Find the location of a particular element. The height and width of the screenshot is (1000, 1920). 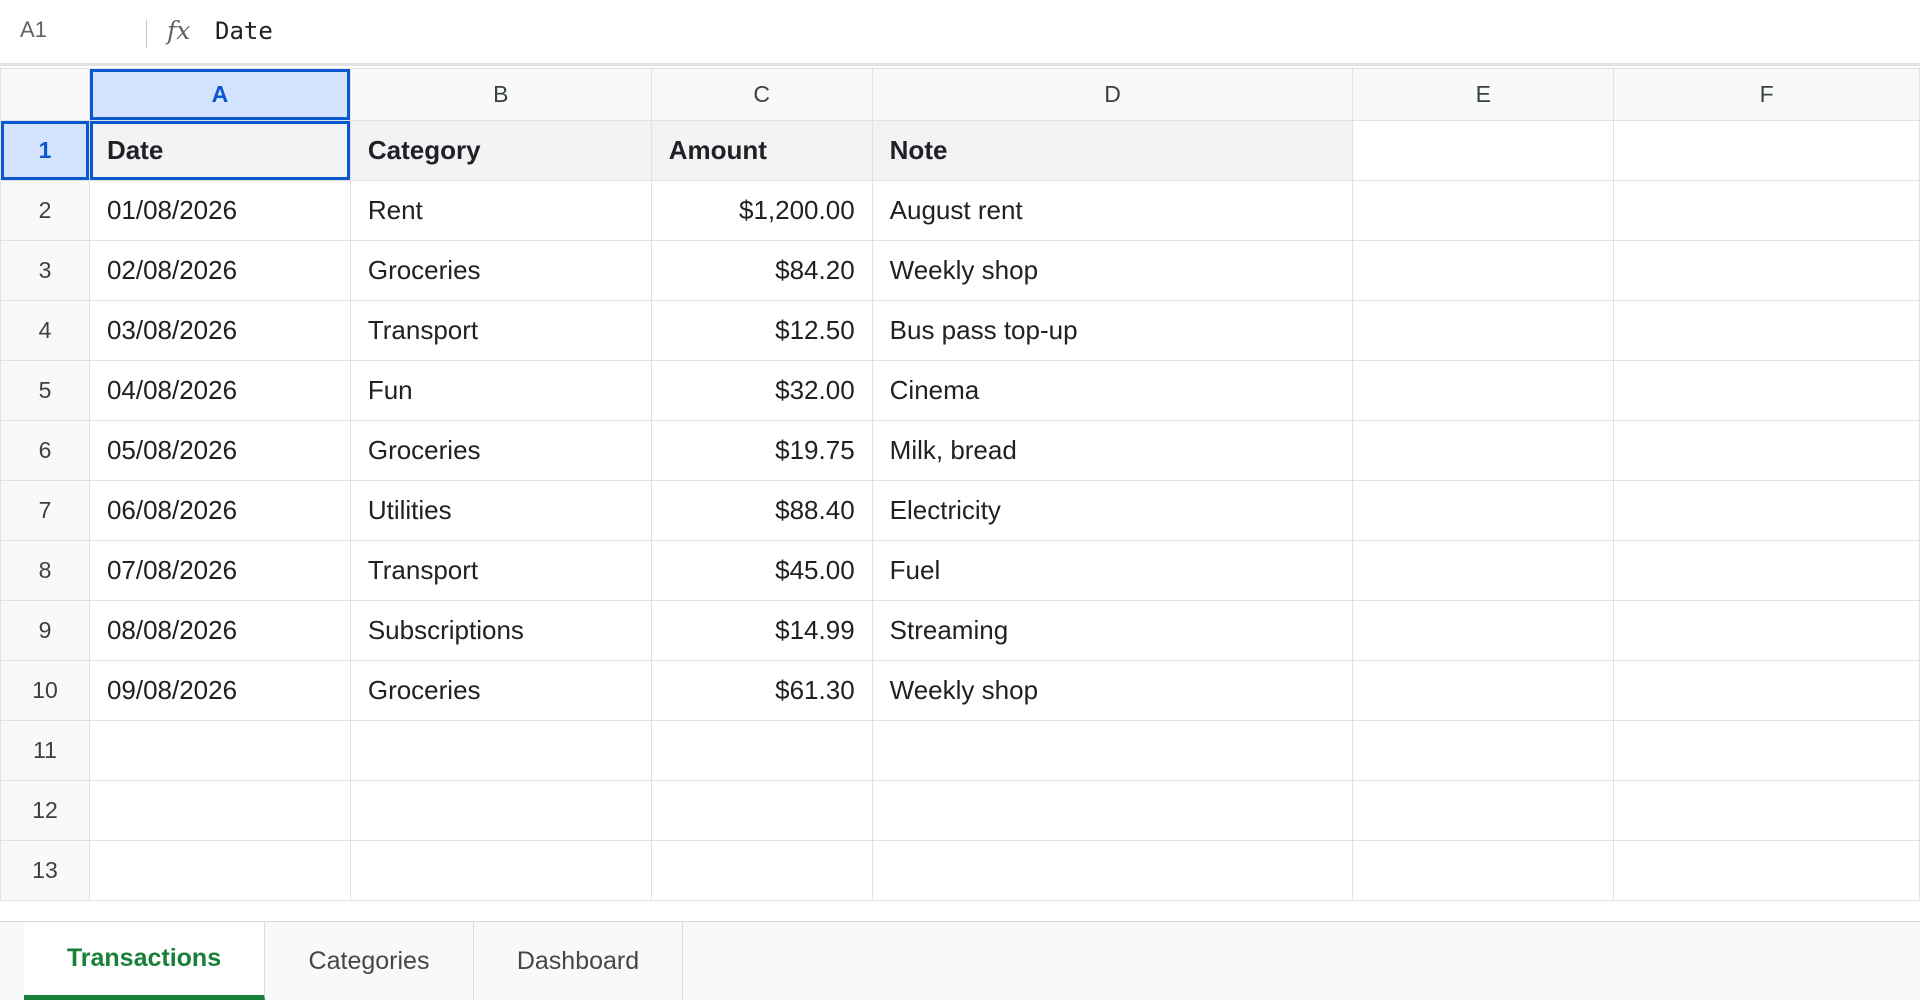

column-header-e: E is located at coordinates (1483, 94).